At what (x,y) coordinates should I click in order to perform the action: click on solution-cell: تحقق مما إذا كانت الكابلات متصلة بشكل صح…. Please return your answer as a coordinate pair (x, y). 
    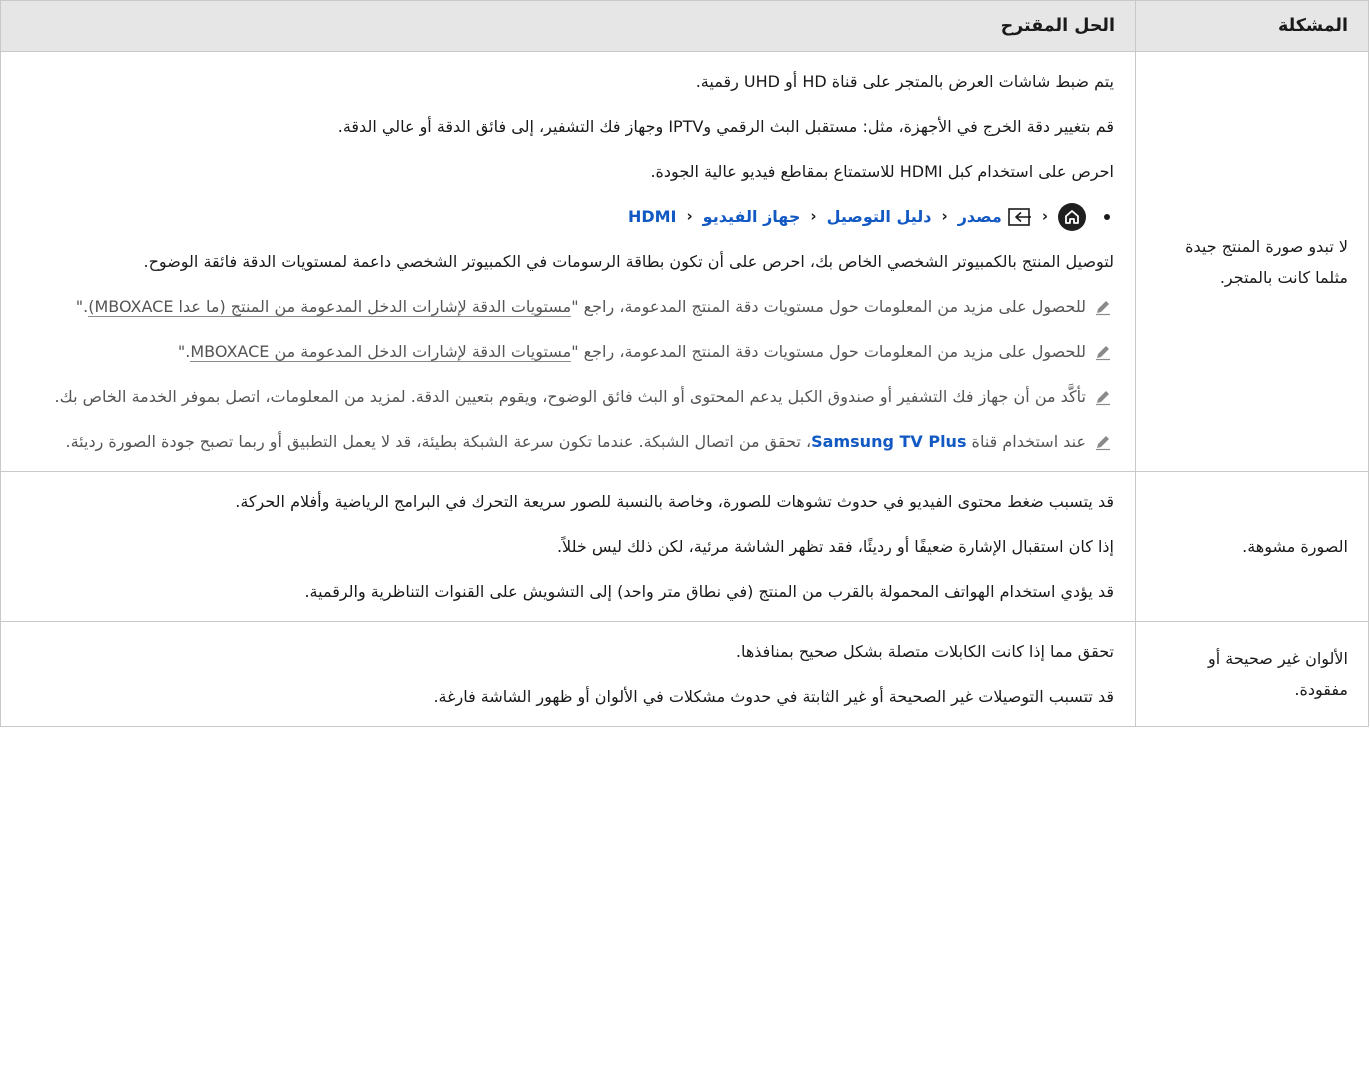
    Looking at the image, I should click on (568, 674).